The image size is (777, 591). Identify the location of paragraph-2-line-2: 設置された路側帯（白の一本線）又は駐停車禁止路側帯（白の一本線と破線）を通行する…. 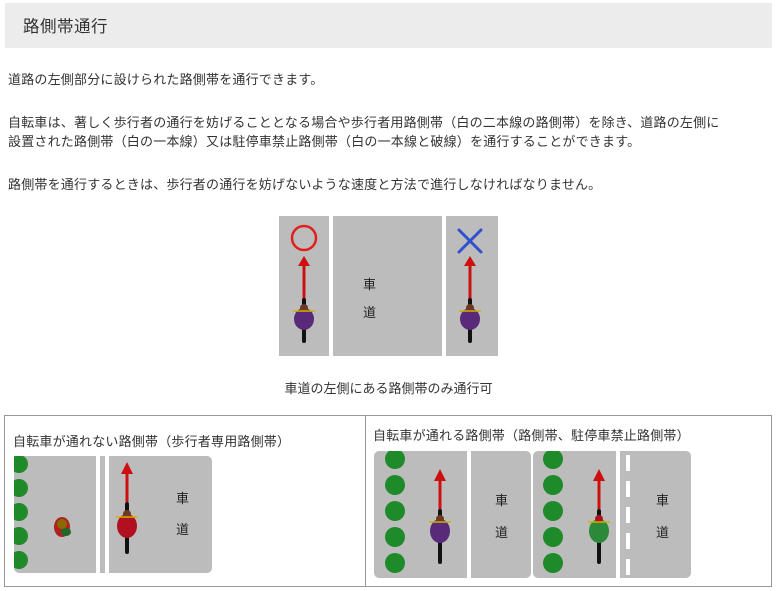
(324, 142).